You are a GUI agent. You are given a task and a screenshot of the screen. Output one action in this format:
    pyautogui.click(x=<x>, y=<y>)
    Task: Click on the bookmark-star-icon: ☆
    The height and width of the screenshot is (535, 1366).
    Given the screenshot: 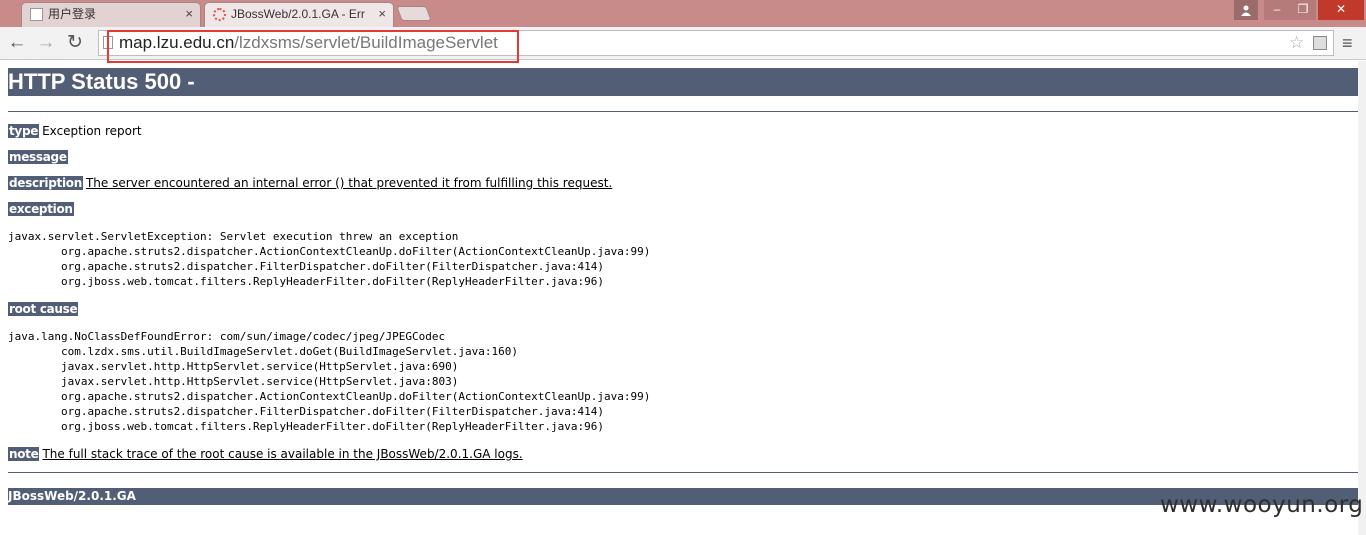 What is the action you would take?
    pyautogui.click(x=1296, y=43)
    